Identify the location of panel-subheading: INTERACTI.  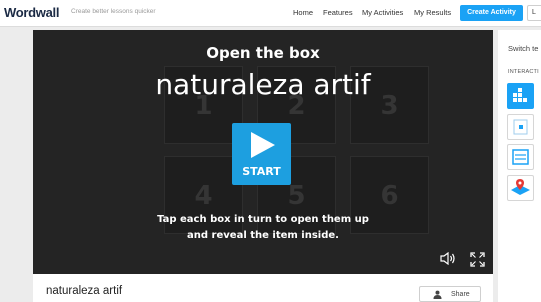
(523, 72).